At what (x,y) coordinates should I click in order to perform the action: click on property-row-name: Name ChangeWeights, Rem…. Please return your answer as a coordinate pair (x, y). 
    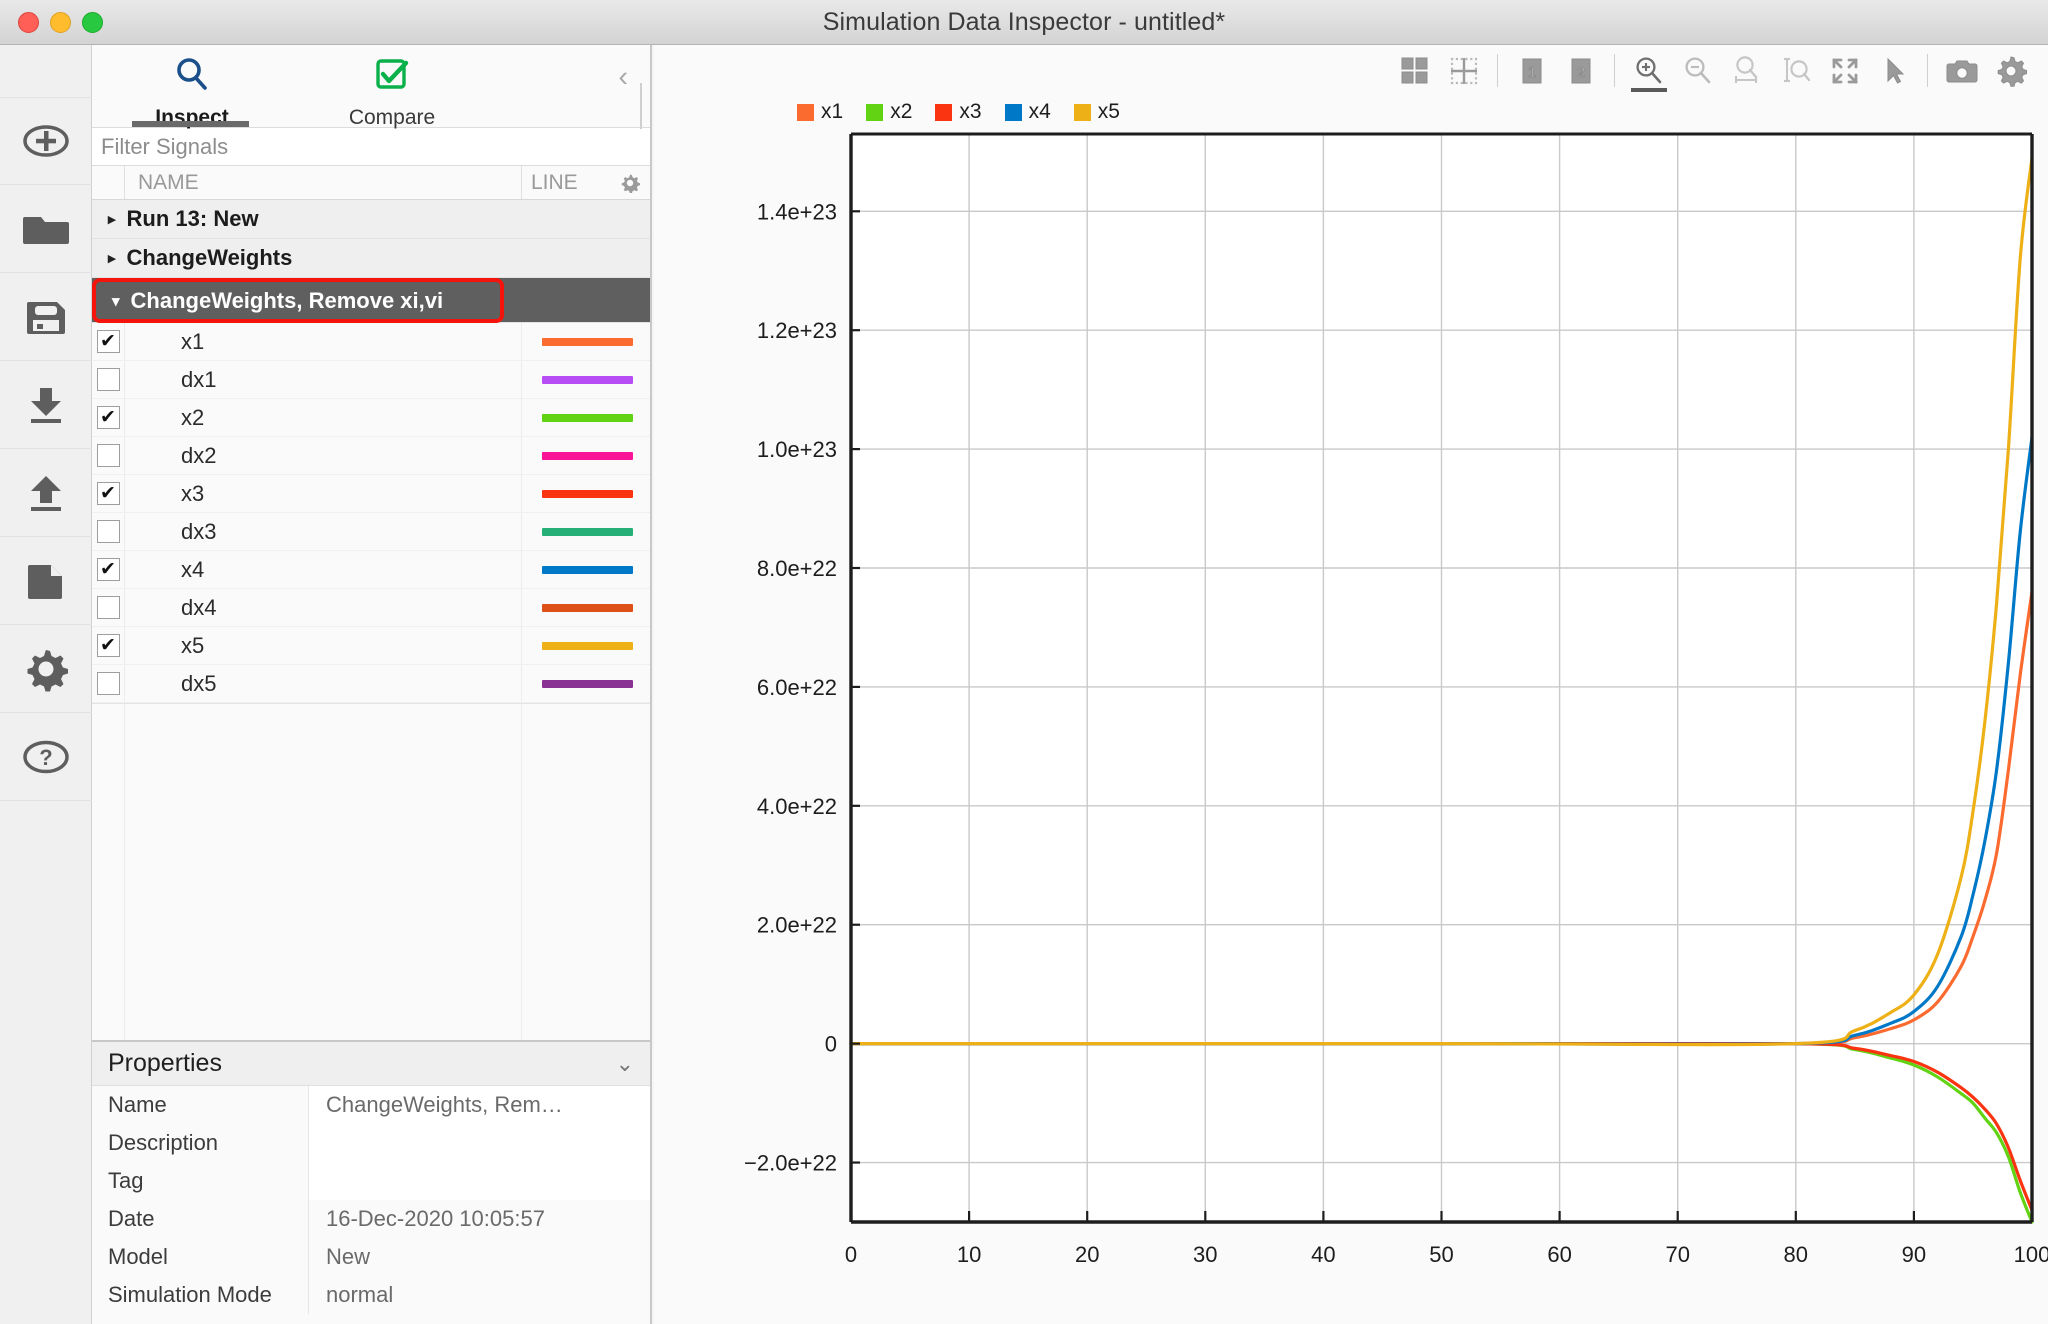
    Looking at the image, I should click on (371, 1105).